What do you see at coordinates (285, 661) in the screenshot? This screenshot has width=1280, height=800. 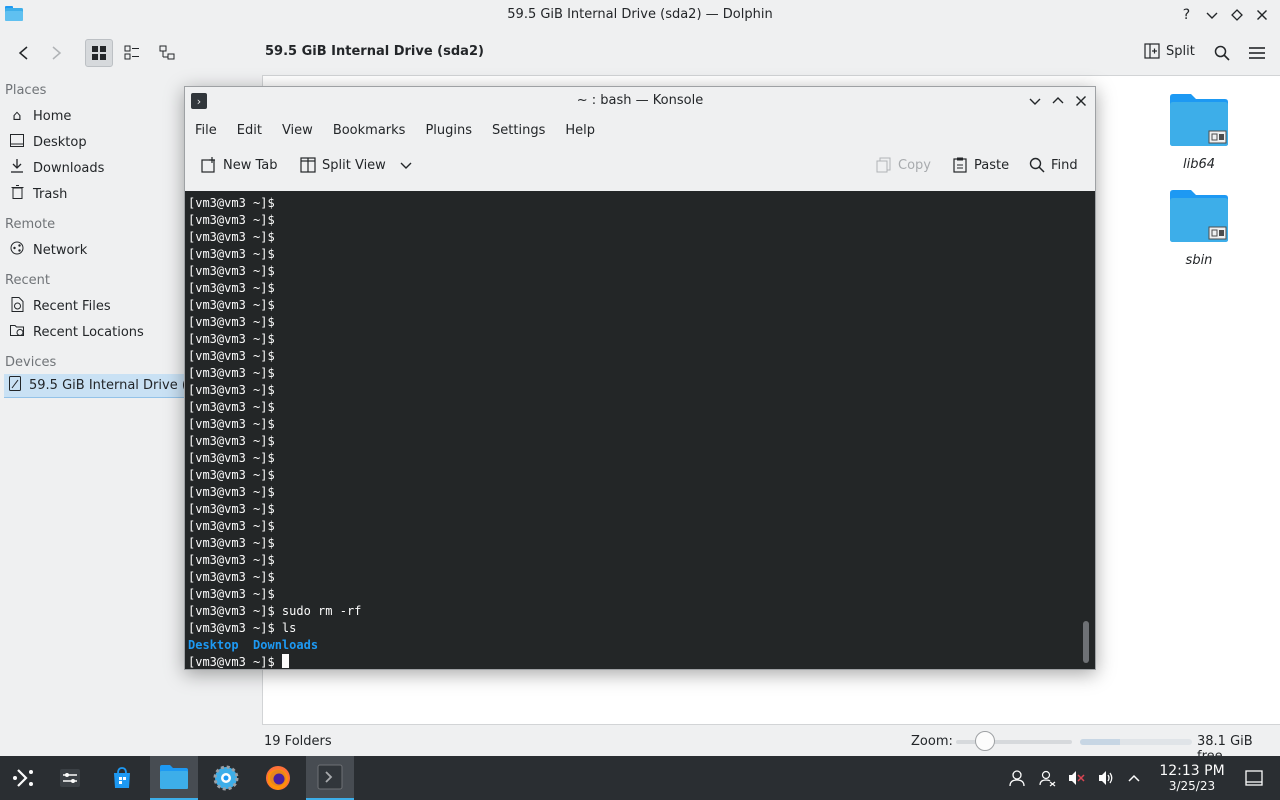 I see `terminal-cursor` at bounding box center [285, 661].